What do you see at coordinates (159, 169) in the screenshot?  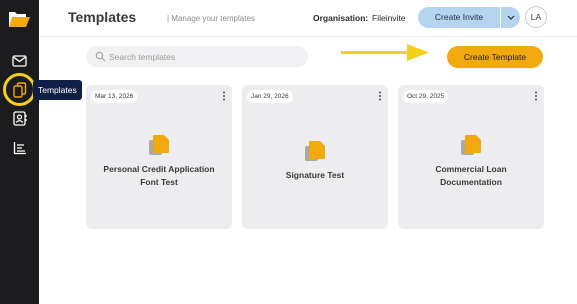 I see `template-name: Personal Credit Application` at bounding box center [159, 169].